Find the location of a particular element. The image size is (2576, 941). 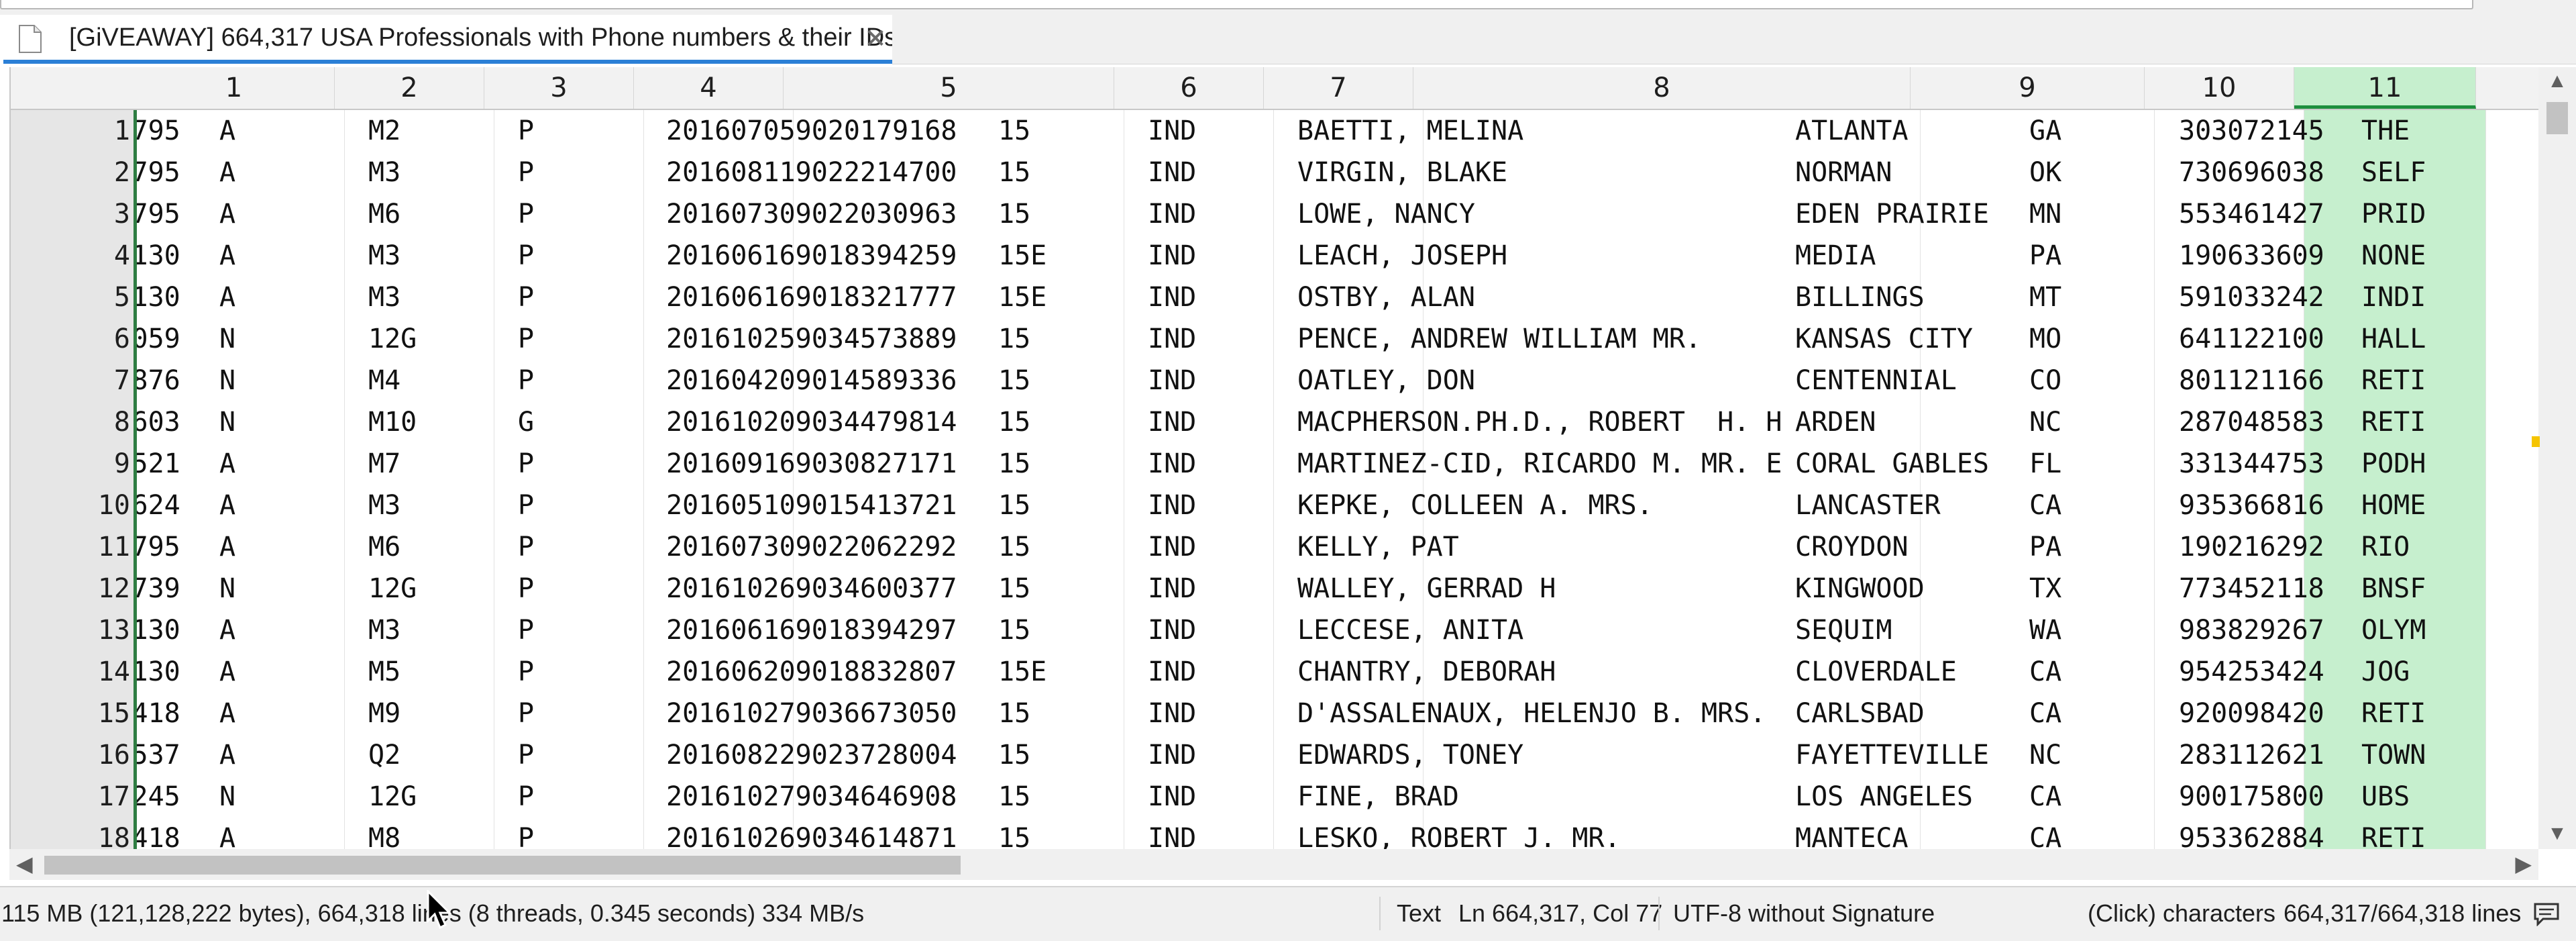

close-icon: ✕ is located at coordinates (875, 39).